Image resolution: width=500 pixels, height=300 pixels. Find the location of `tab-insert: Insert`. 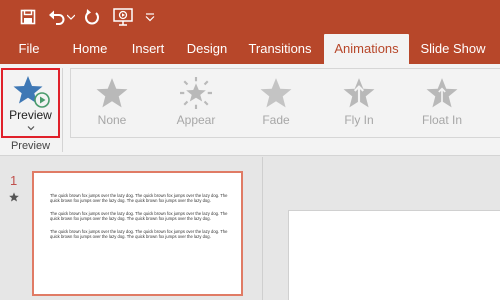

tab-insert: Insert is located at coordinates (148, 49).